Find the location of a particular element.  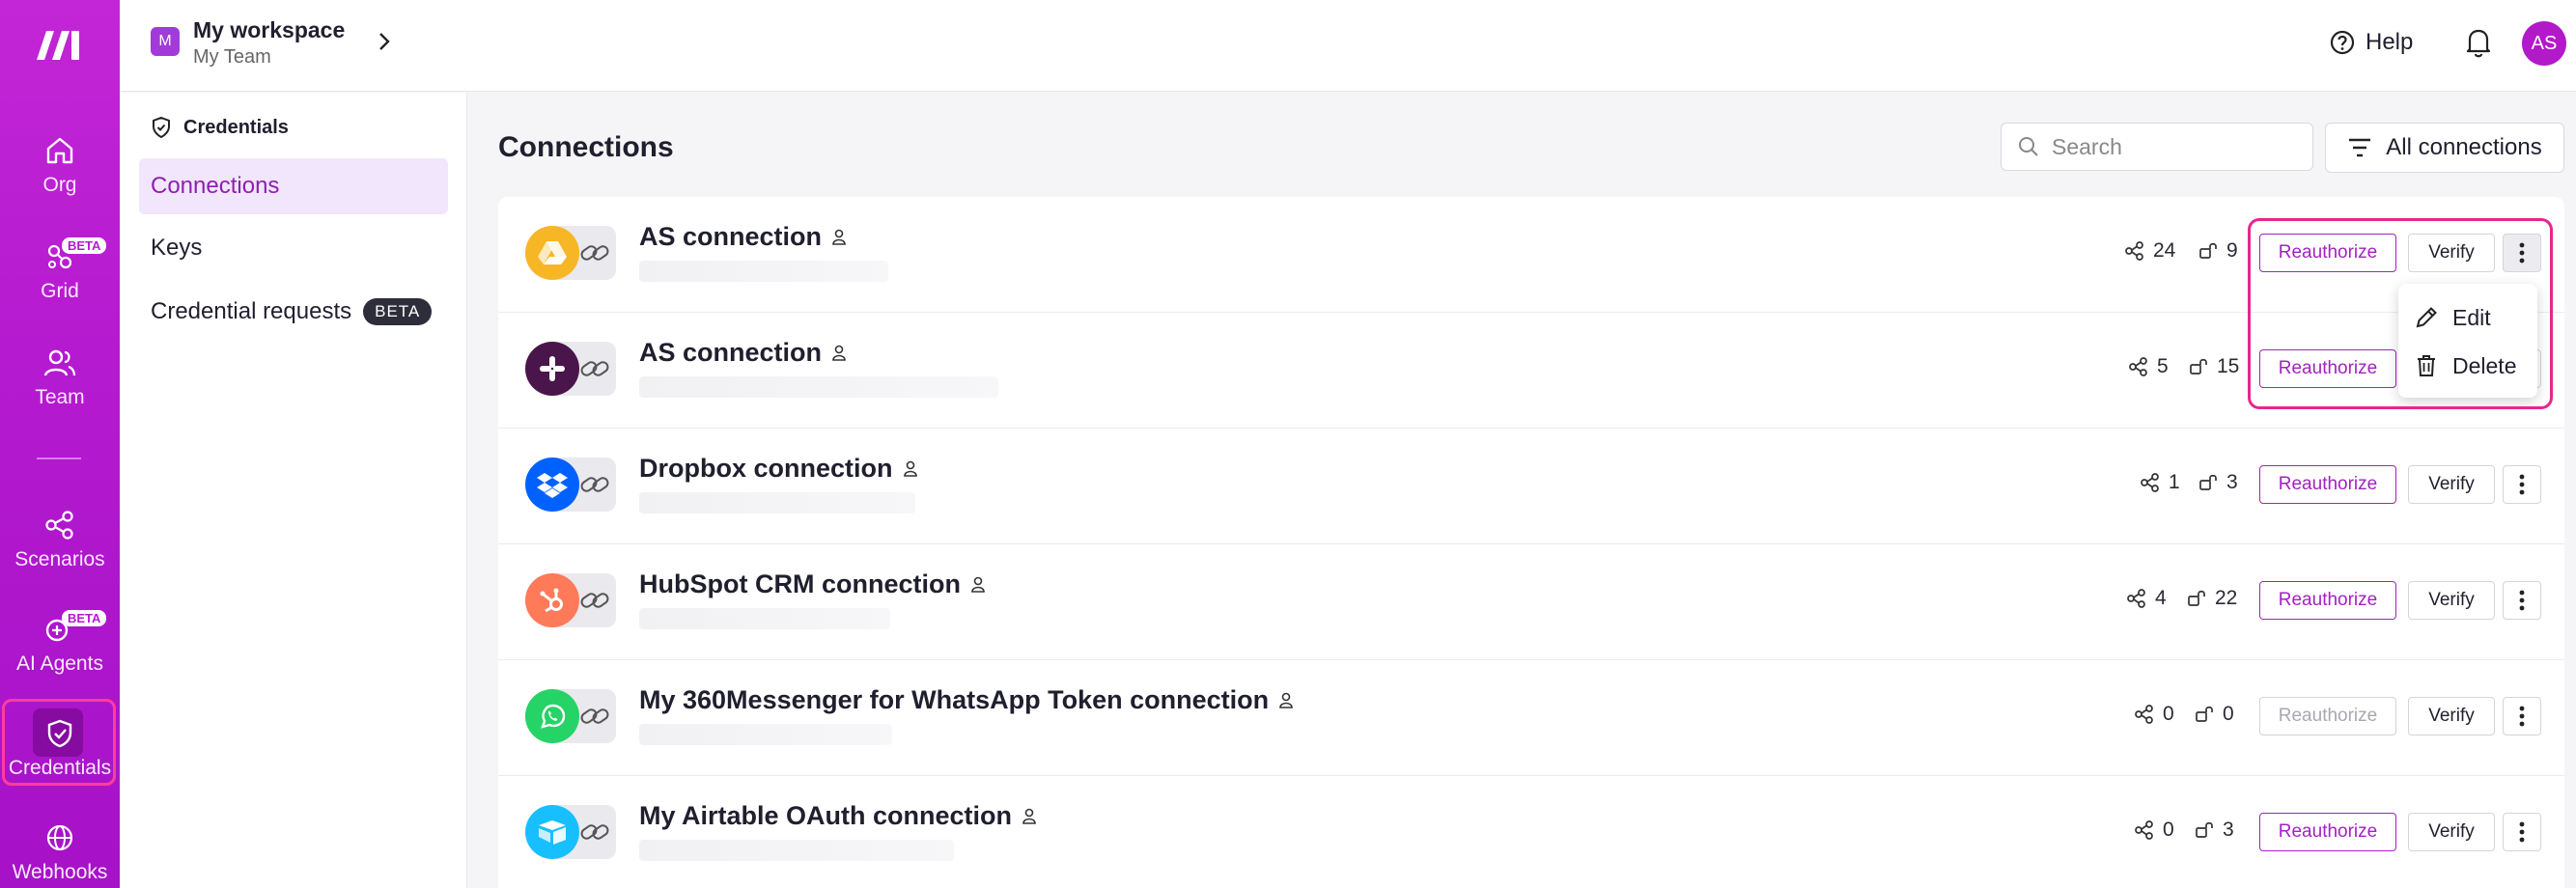

hubspot-icon is located at coordinates (552, 600).